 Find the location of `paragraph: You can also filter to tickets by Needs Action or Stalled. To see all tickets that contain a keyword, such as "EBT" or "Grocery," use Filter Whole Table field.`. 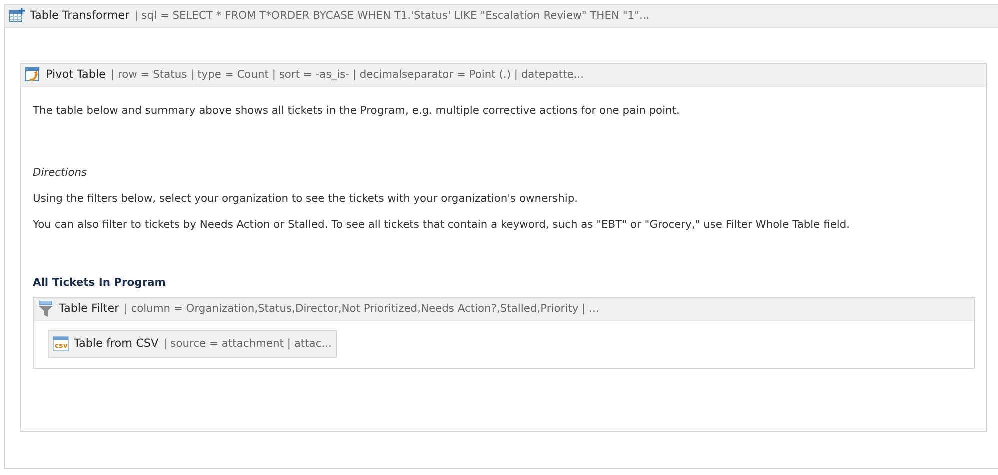

paragraph: You can also filter to tickets by Needs Action or Stalled. To see all tickets that contain a keyword, such as "EBT" or "Grocery," use Filter Whole Table field. is located at coordinates (442, 225).